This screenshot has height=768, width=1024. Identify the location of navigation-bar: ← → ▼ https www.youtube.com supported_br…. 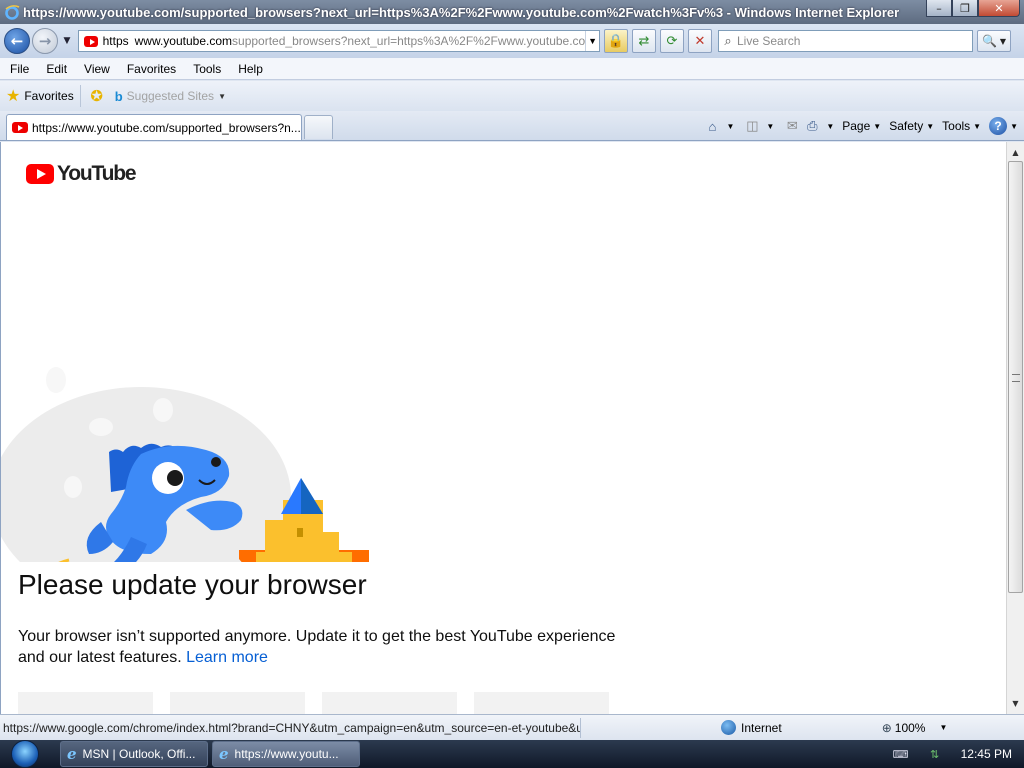
(512, 41).